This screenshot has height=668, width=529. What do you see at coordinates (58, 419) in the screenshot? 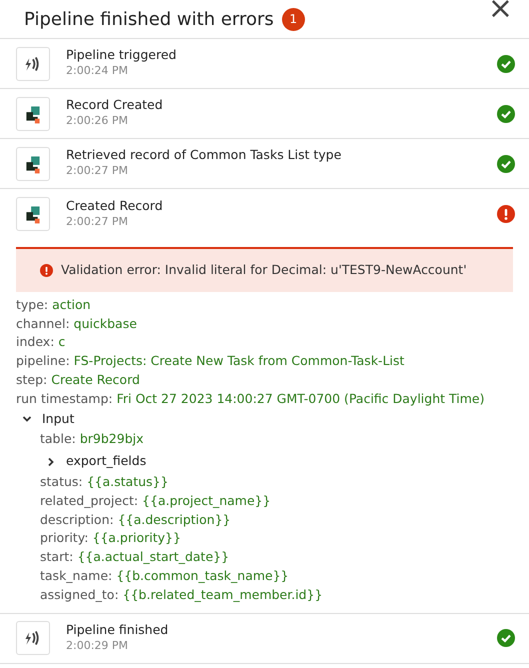
I see `tree-label: Input` at bounding box center [58, 419].